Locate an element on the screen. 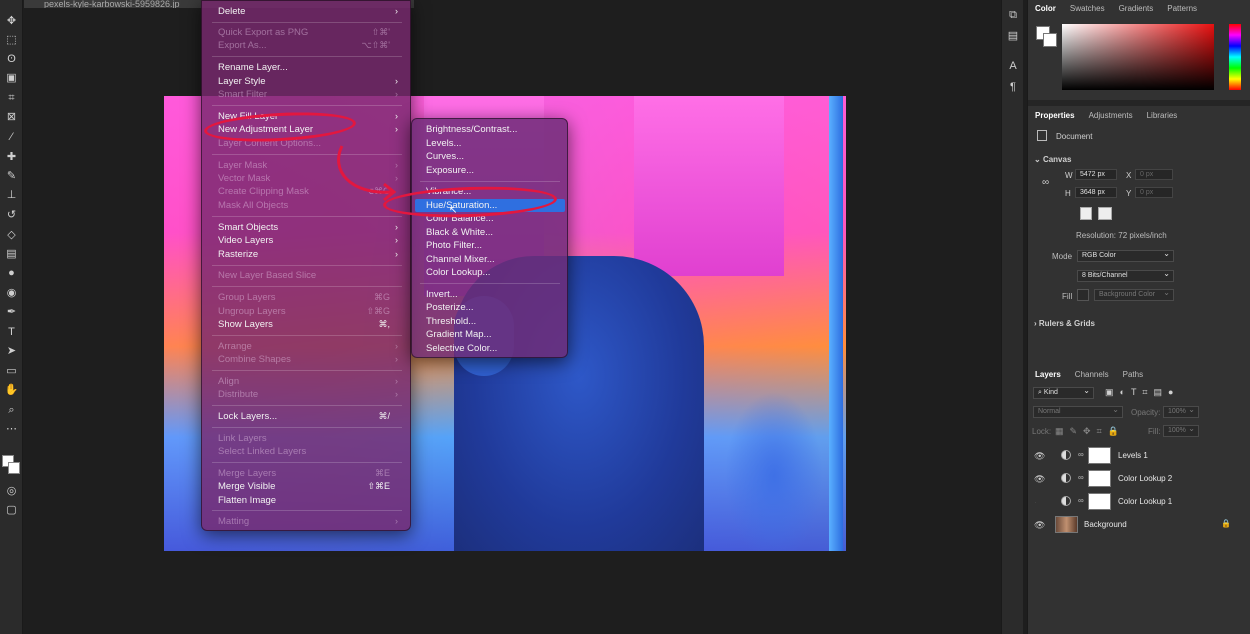 This screenshot has width=1250, height=634. background-color-swatch is located at coordinates (14, 468).